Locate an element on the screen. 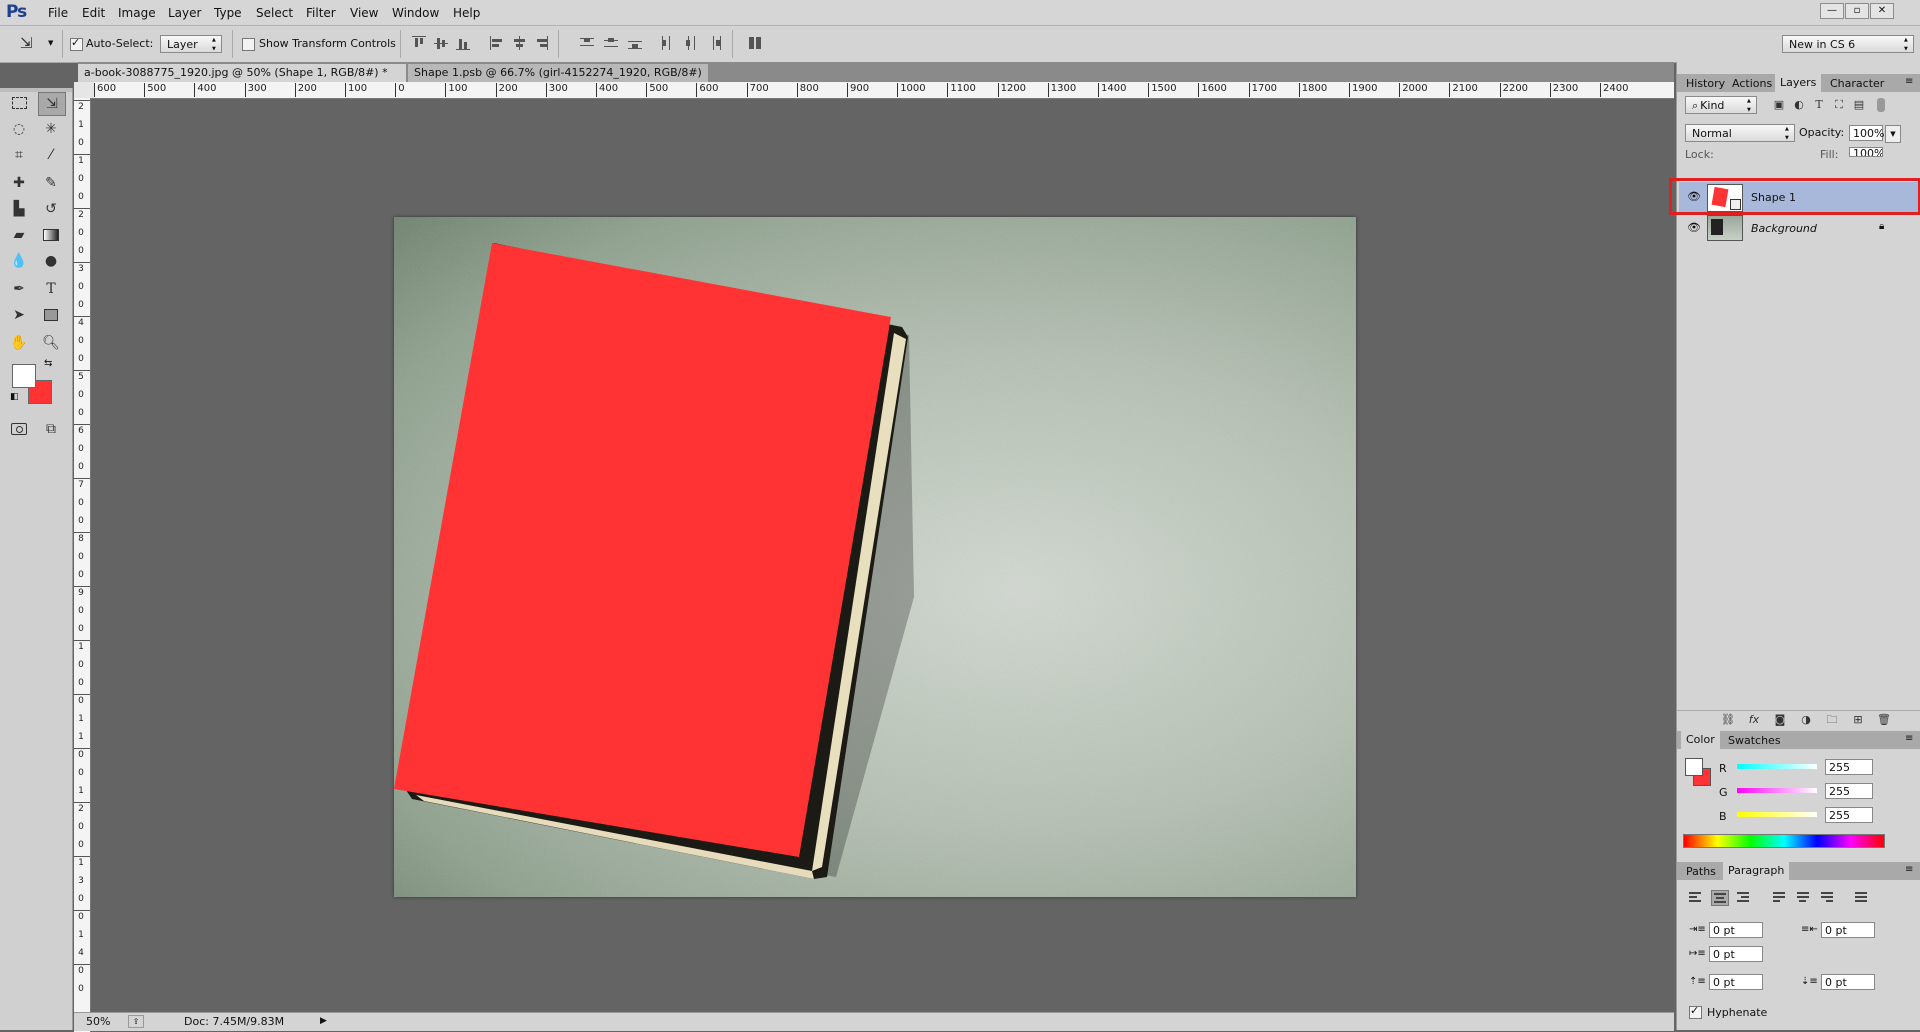 This screenshot has width=1920, height=1032. tab-actions: Actions is located at coordinates (1752, 84).